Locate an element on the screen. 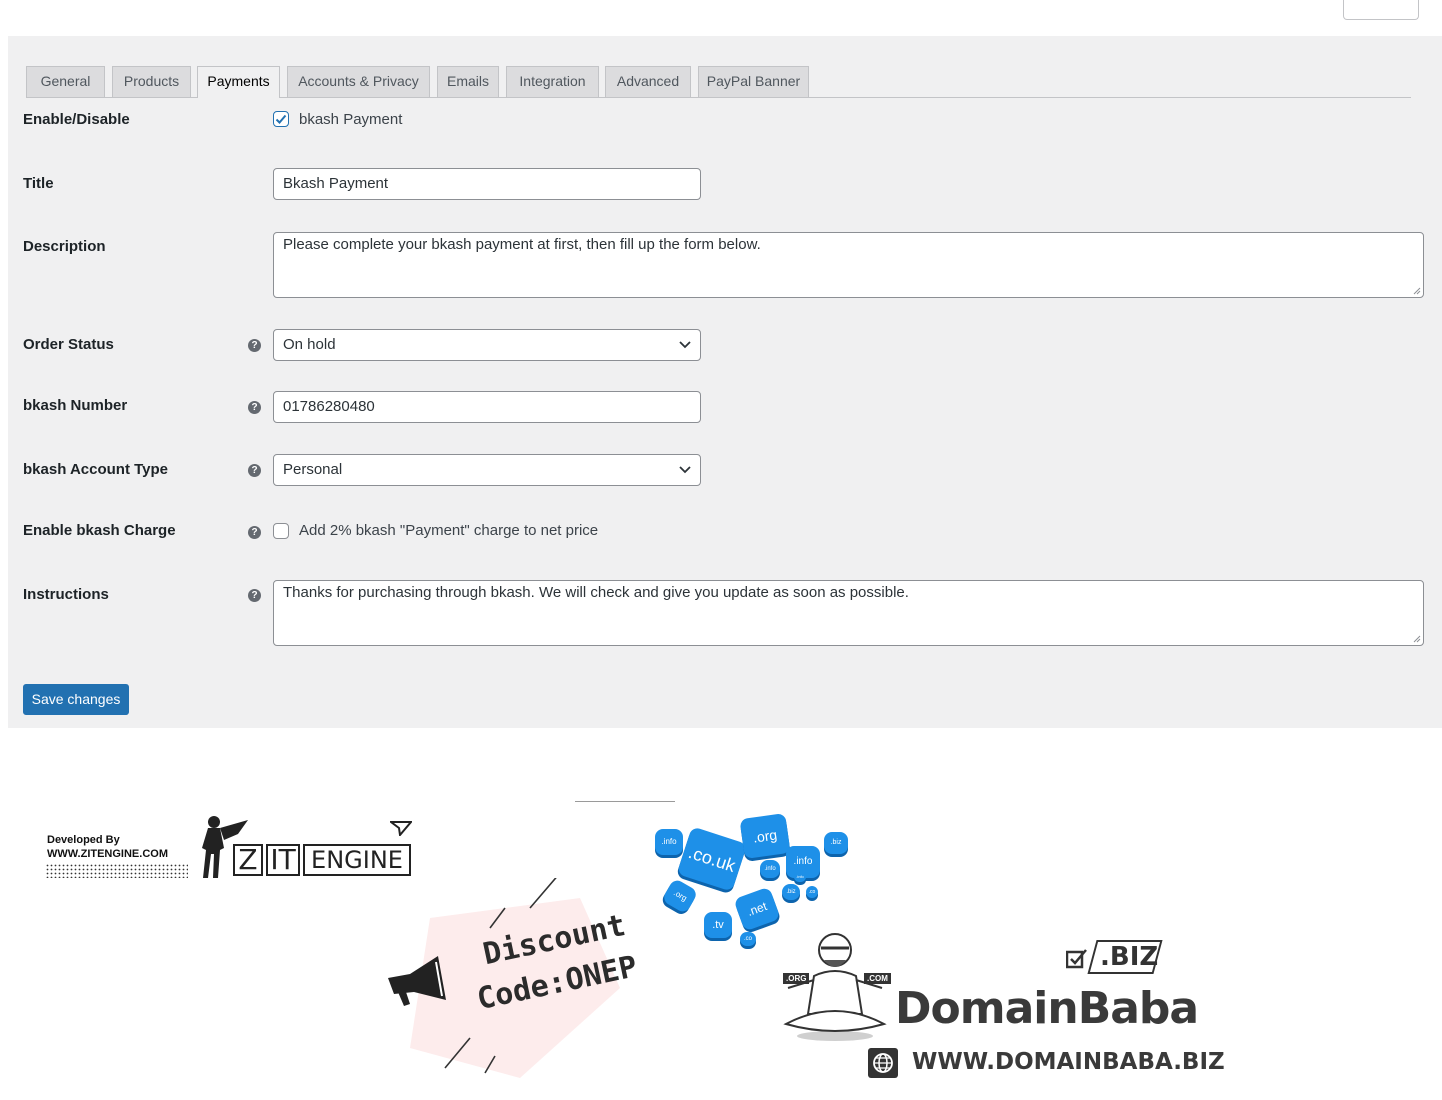 The height and width of the screenshot is (1100, 1442). order-status-value: On hold is located at coordinates (309, 344).